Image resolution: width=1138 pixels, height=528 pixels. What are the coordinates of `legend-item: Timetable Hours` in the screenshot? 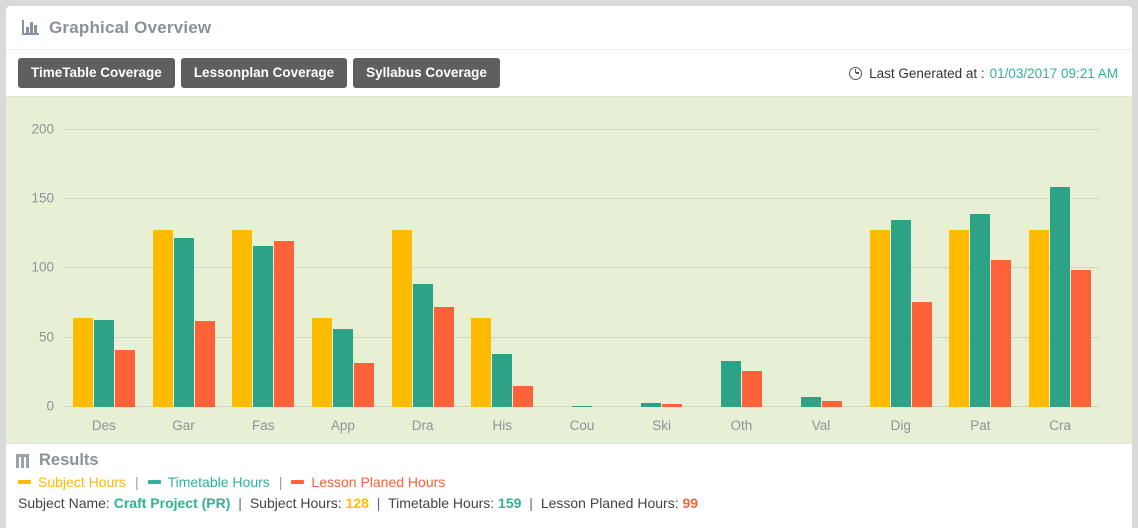 It's located at (208, 482).